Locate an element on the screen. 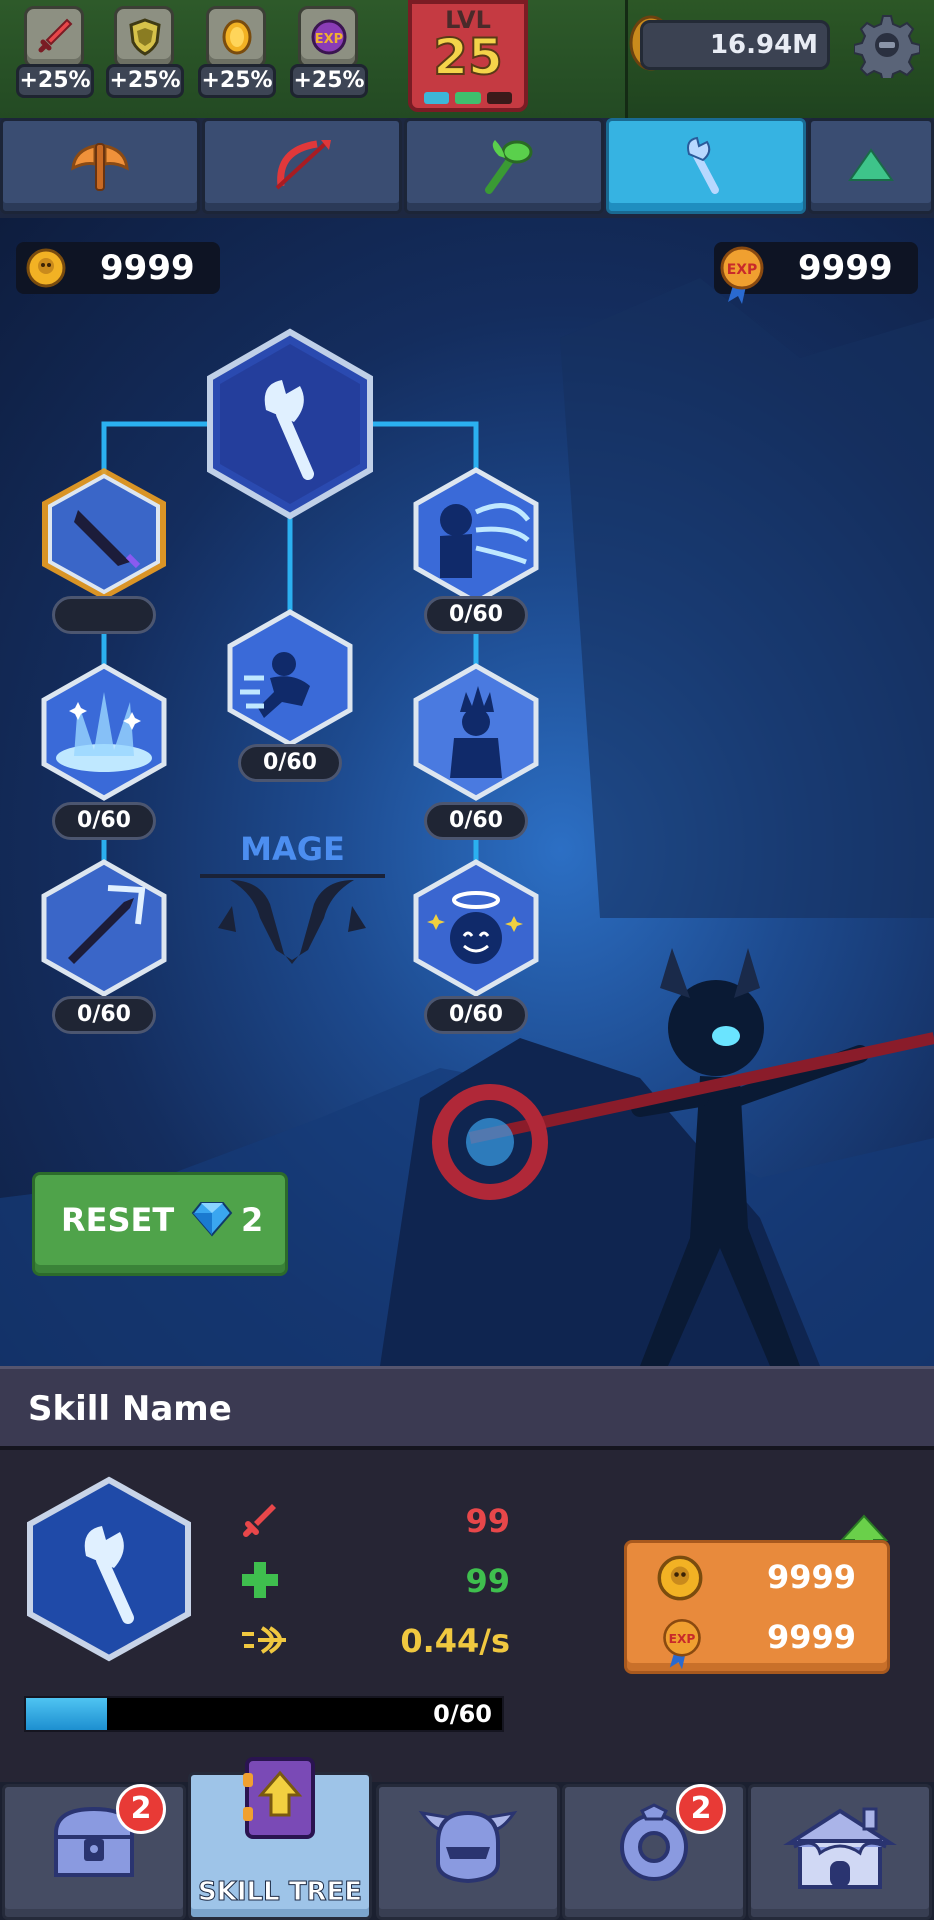  shield-icon is located at coordinates (144, 37).